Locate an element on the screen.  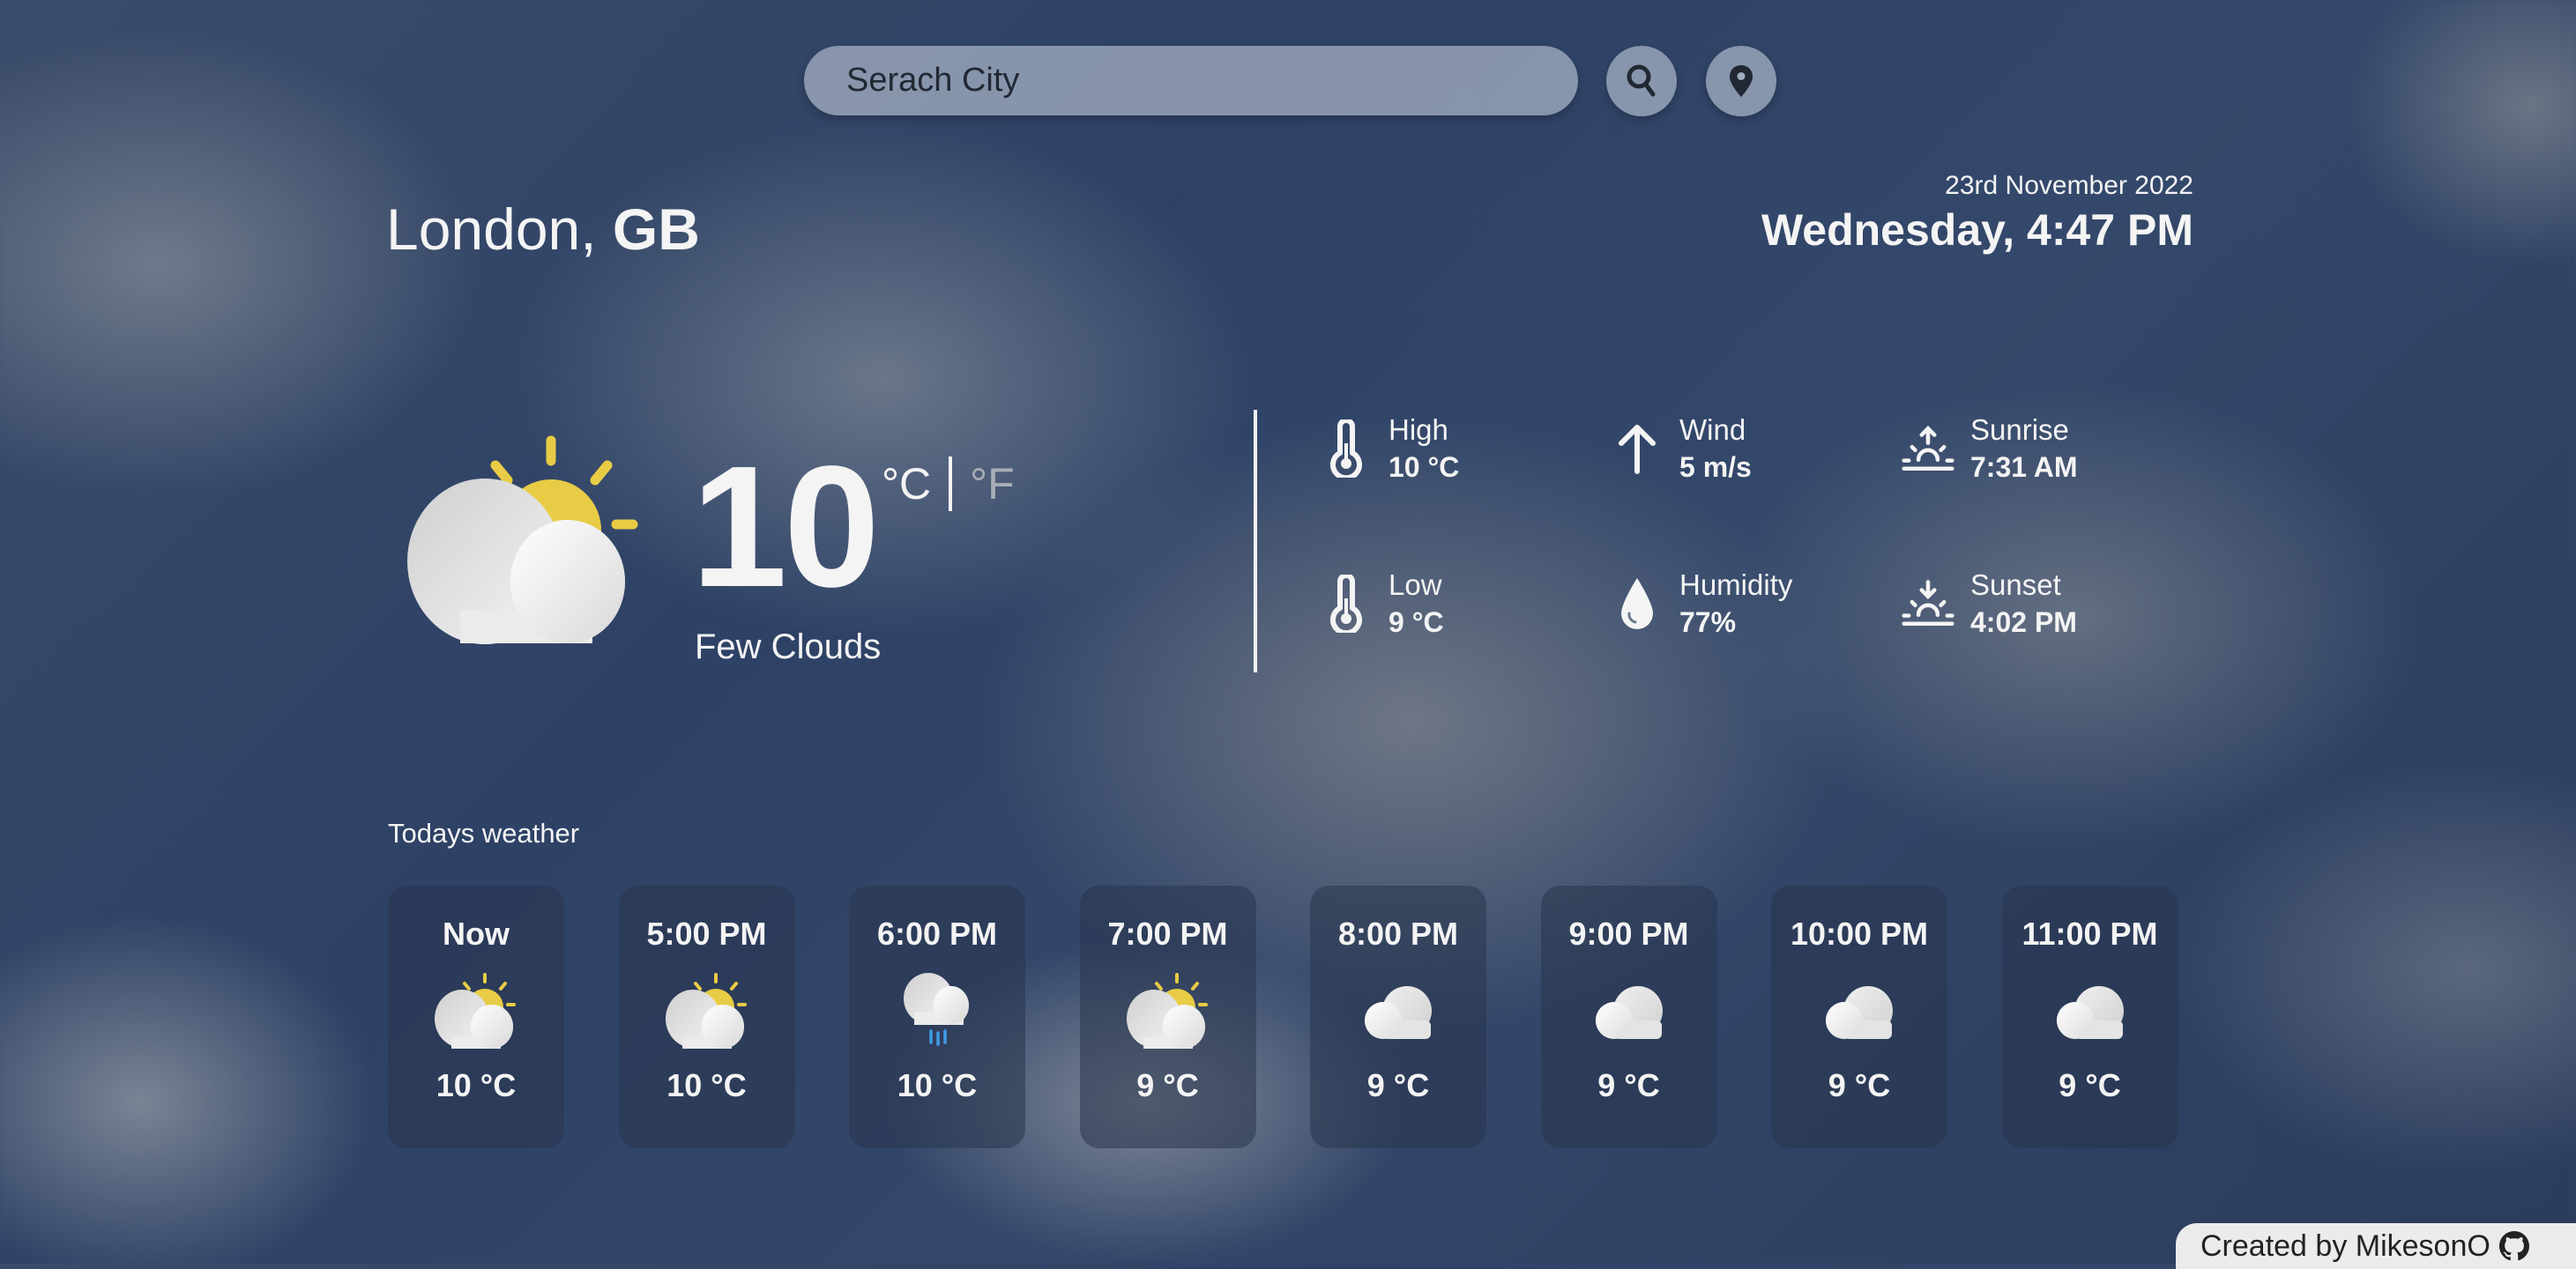
detail-label: High is located at coordinates (1418, 429).